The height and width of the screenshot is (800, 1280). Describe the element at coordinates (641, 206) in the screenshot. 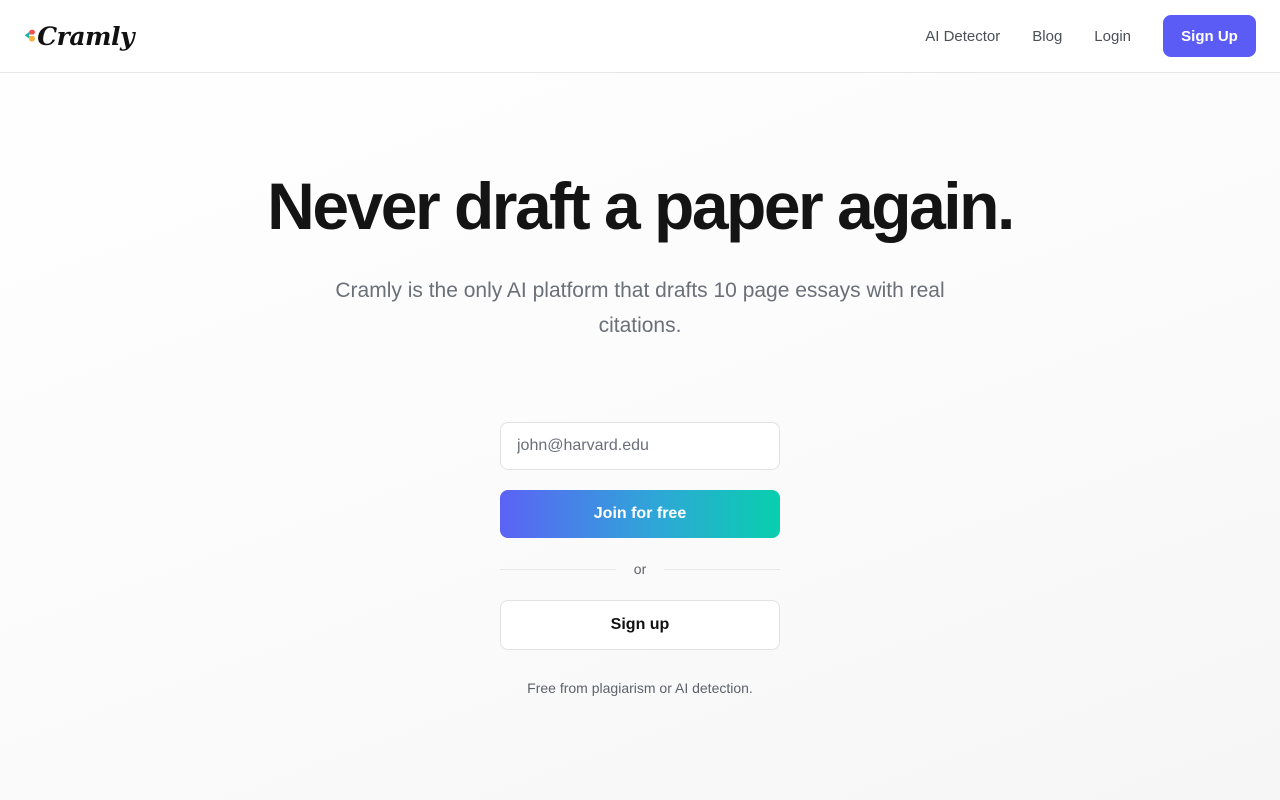

I see `hero-title: Never draft a paper again.` at that location.